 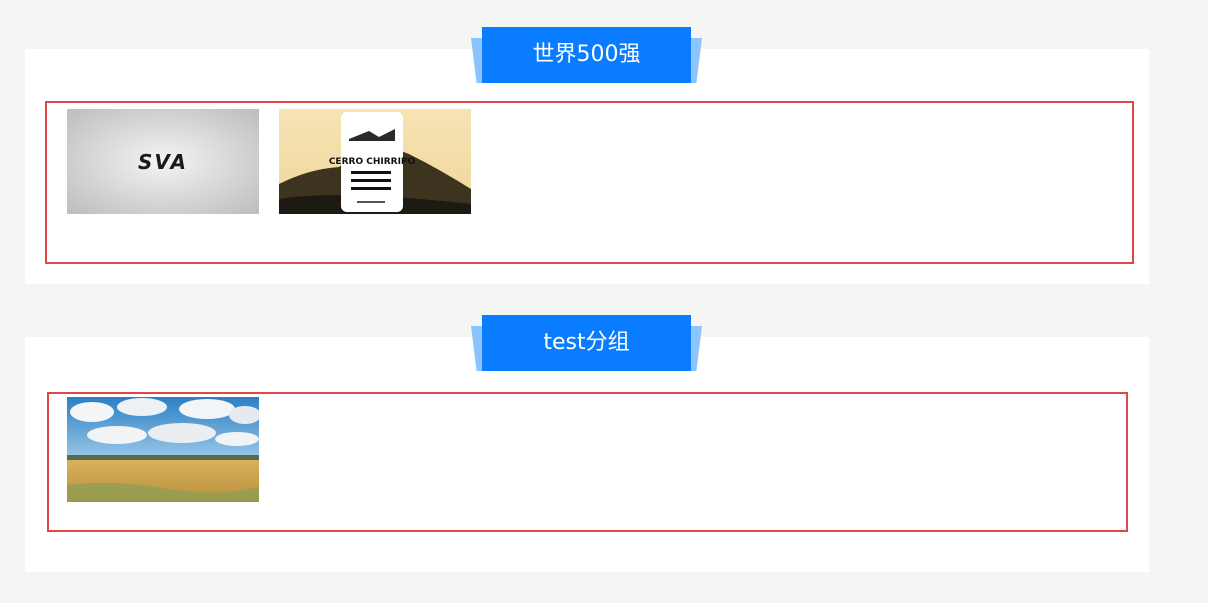 I want to click on group-title: test分组, so click(x=586, y=343).